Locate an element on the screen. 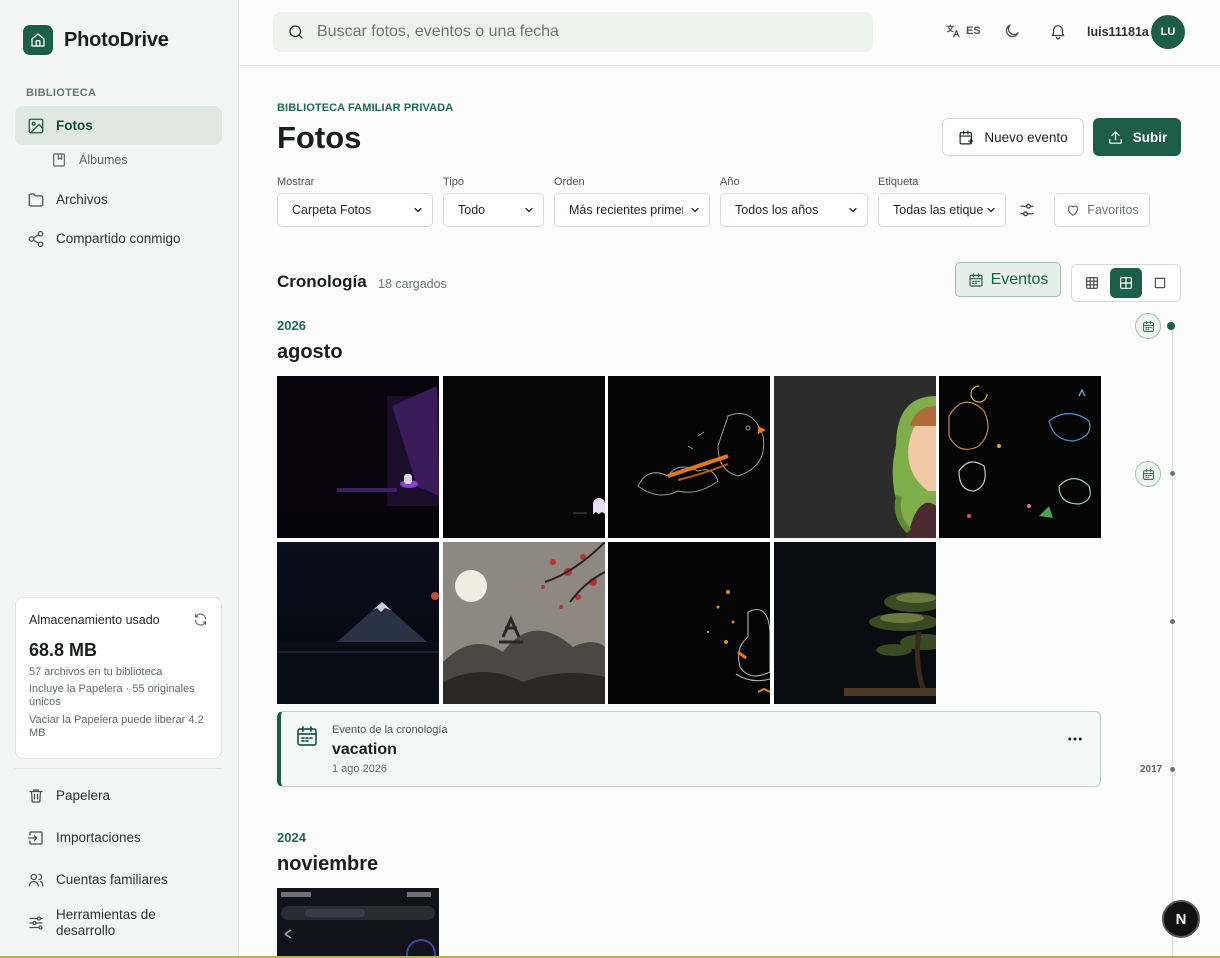 The height and width of the screenshot is (958, 1220). timeline-count: 18 cargados is located at coordinates (412, 284).